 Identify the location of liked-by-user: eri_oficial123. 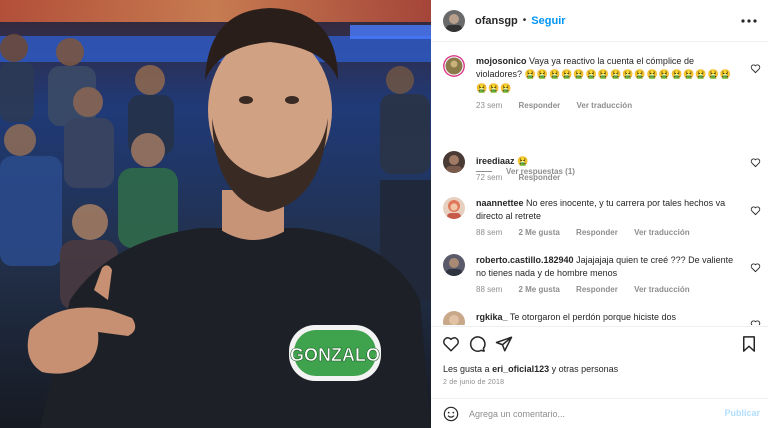
(520, 369).